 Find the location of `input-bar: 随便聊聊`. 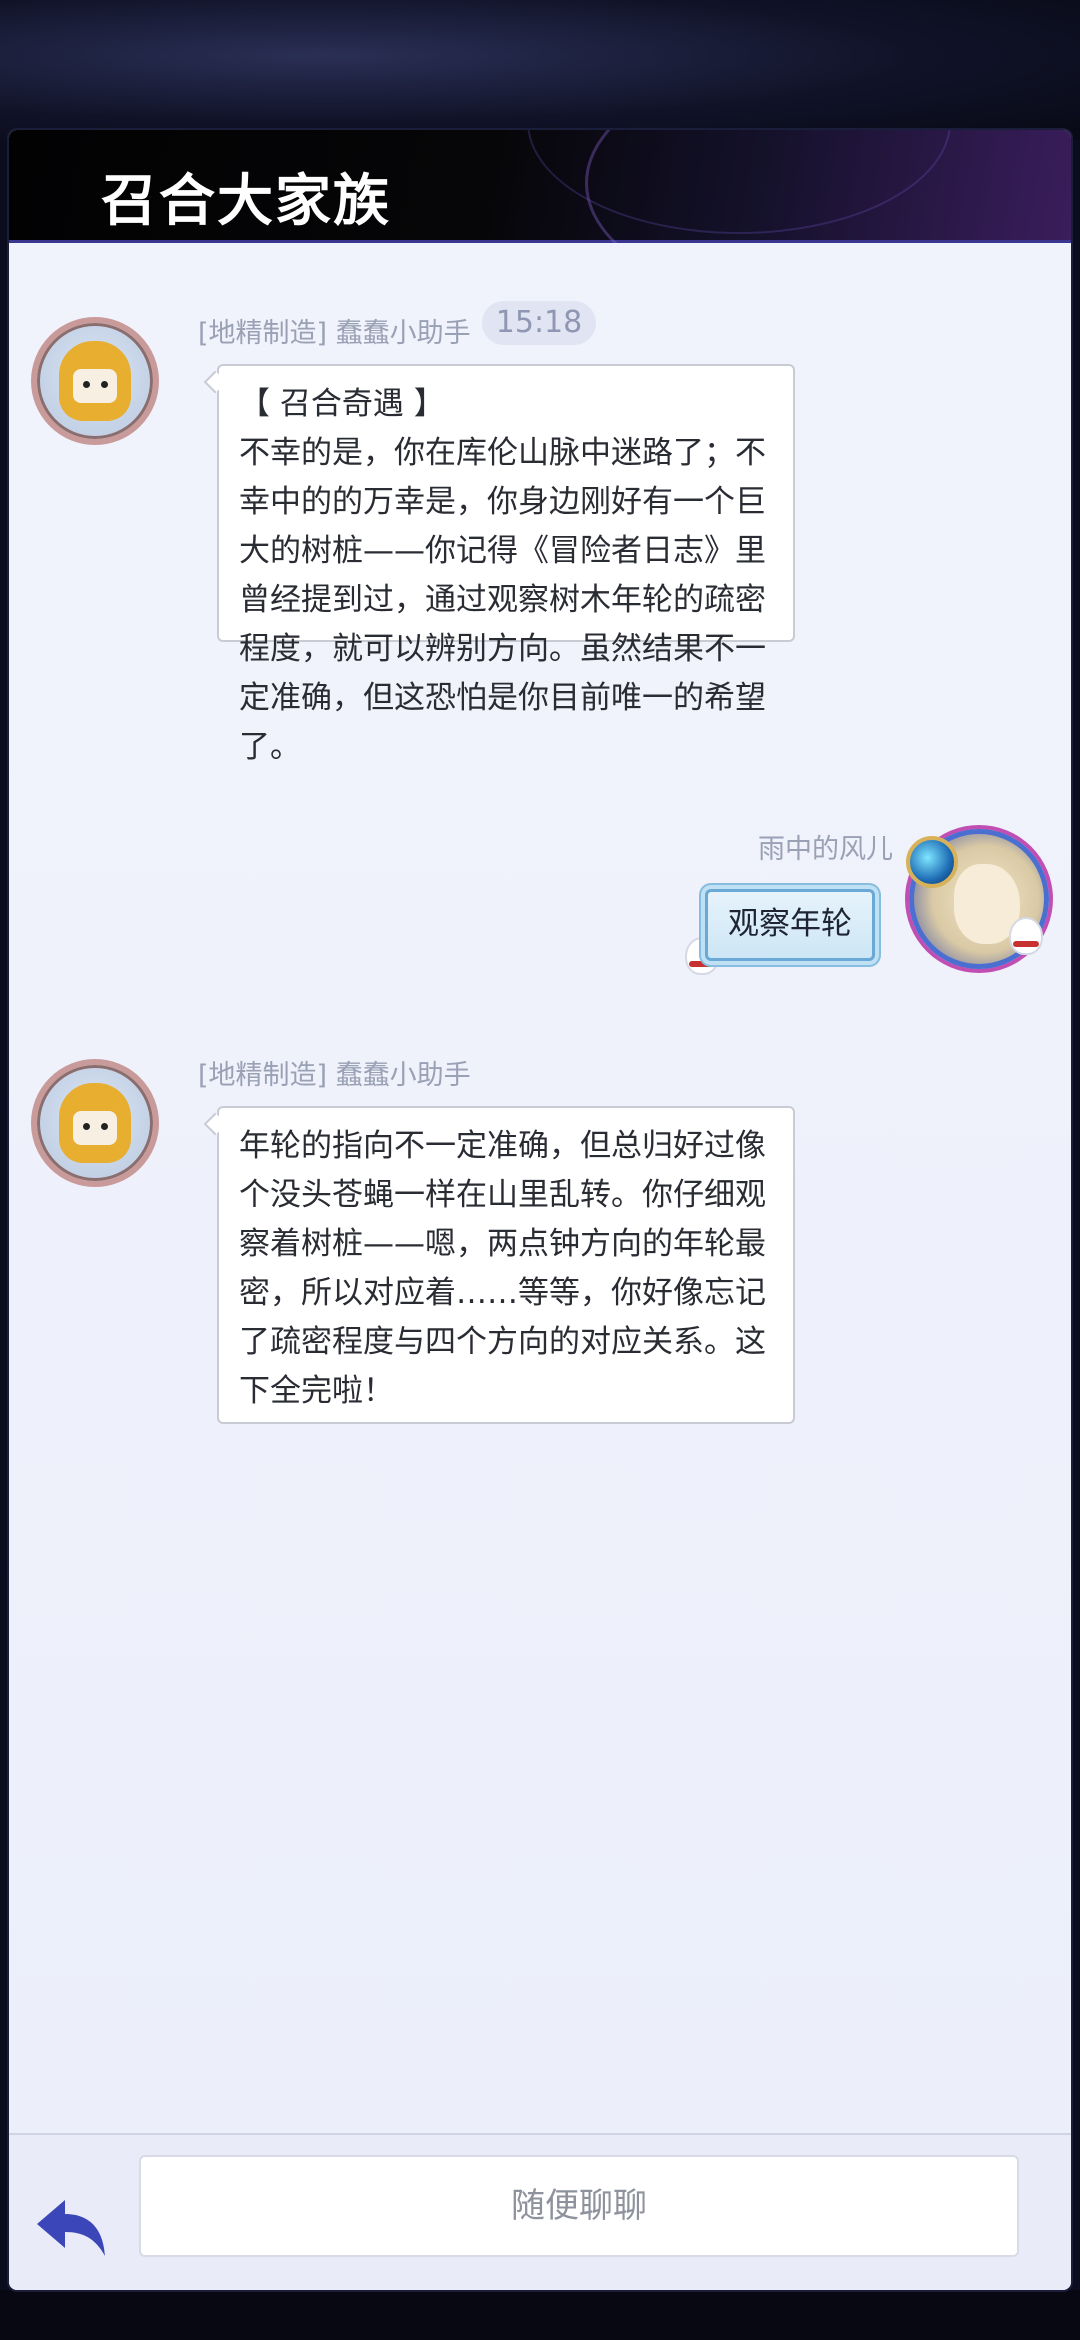

input-bar: 随便聊聊 is located at coordinates (540, 2211).